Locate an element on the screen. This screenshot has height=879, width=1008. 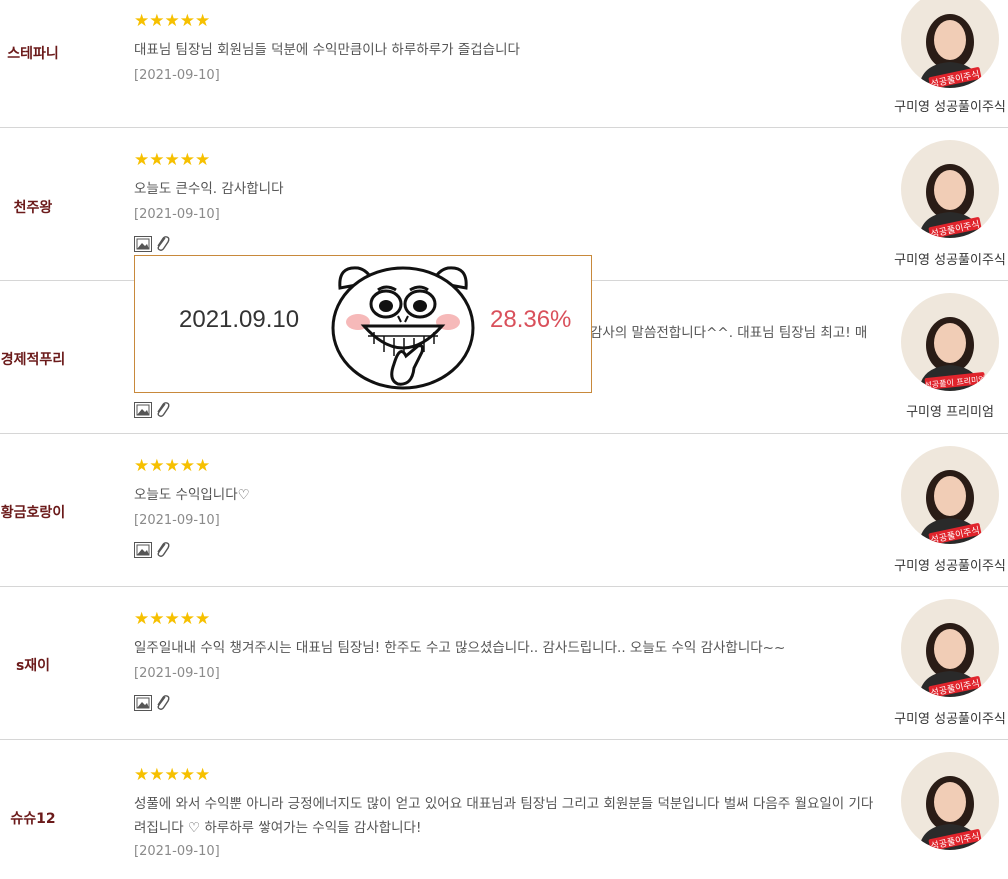
profit-image-preview: 2021.09.10 28.36% is located at coordinates (363, 324).